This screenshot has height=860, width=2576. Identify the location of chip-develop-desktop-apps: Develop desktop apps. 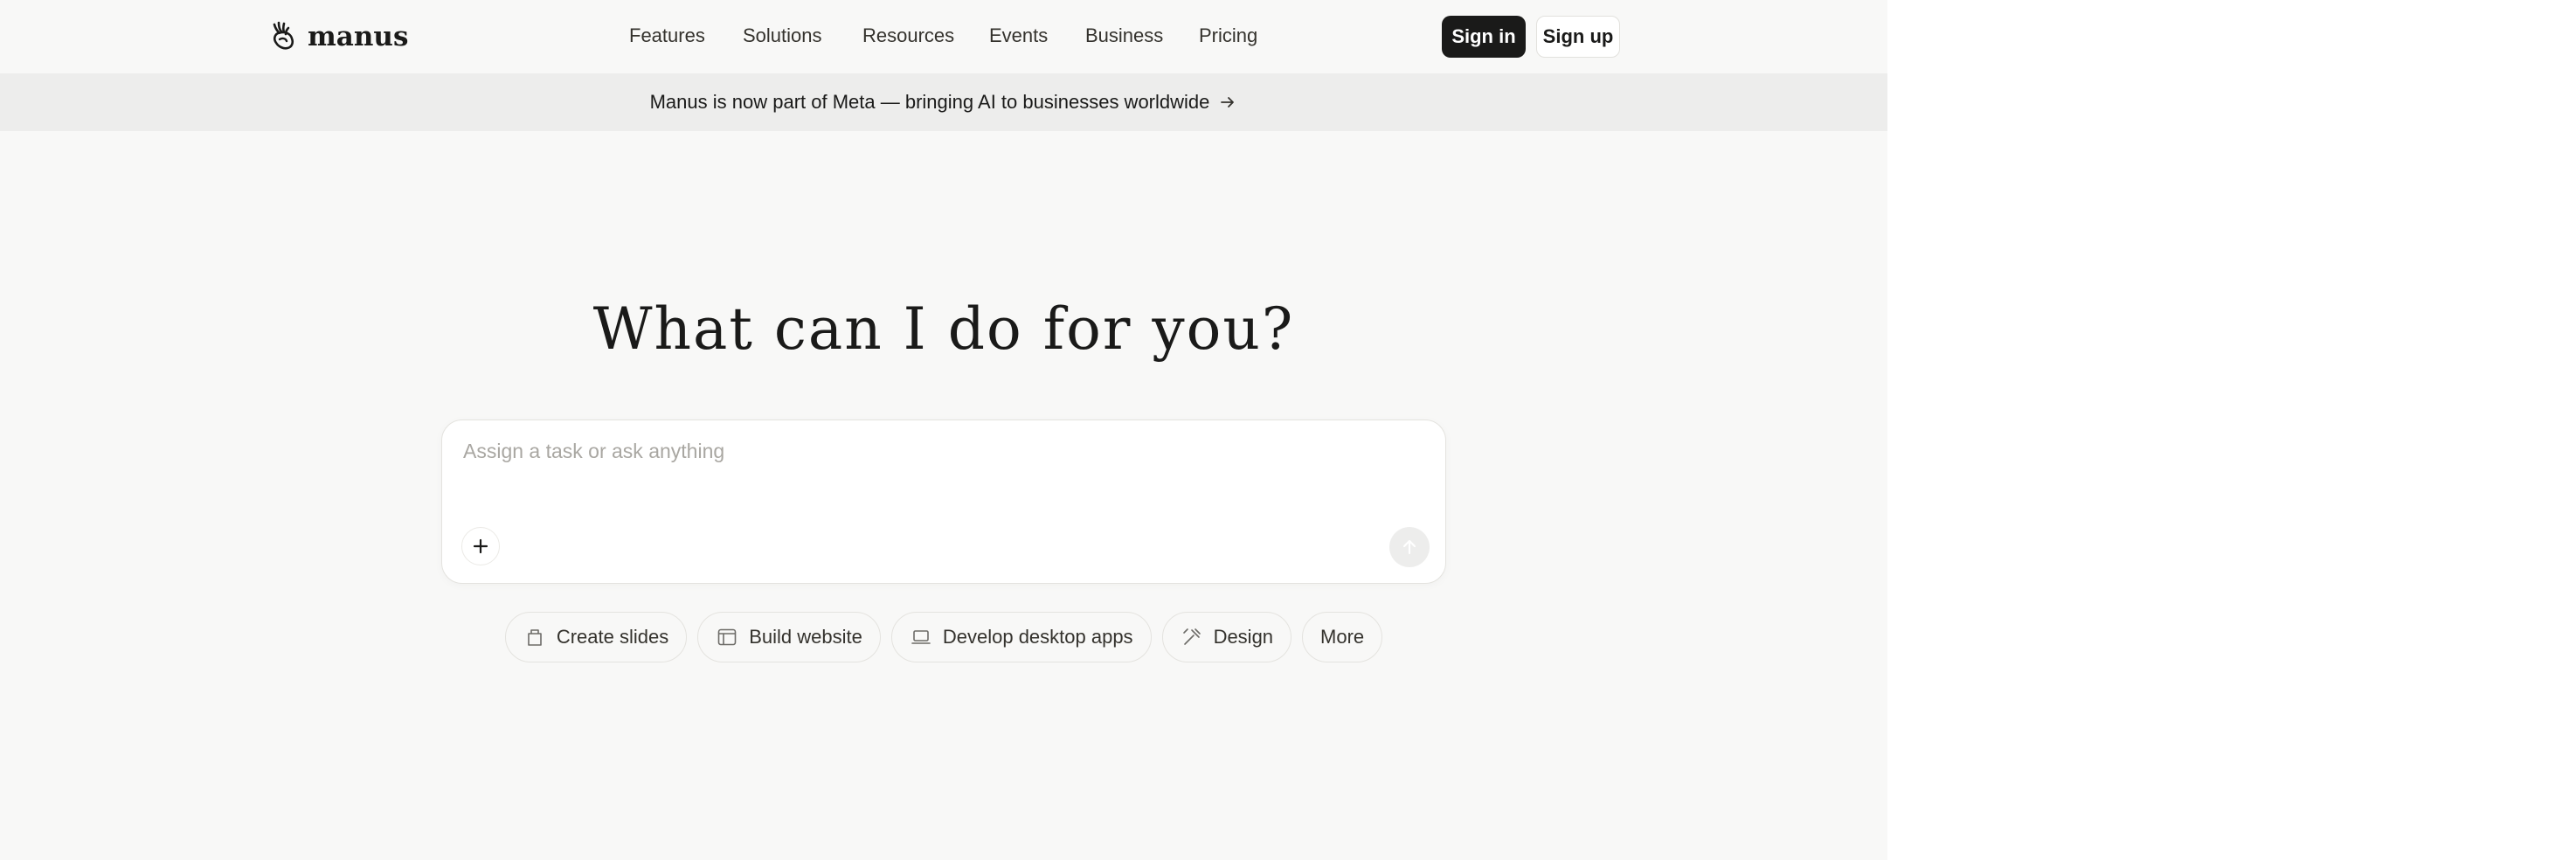
(1021, 637).